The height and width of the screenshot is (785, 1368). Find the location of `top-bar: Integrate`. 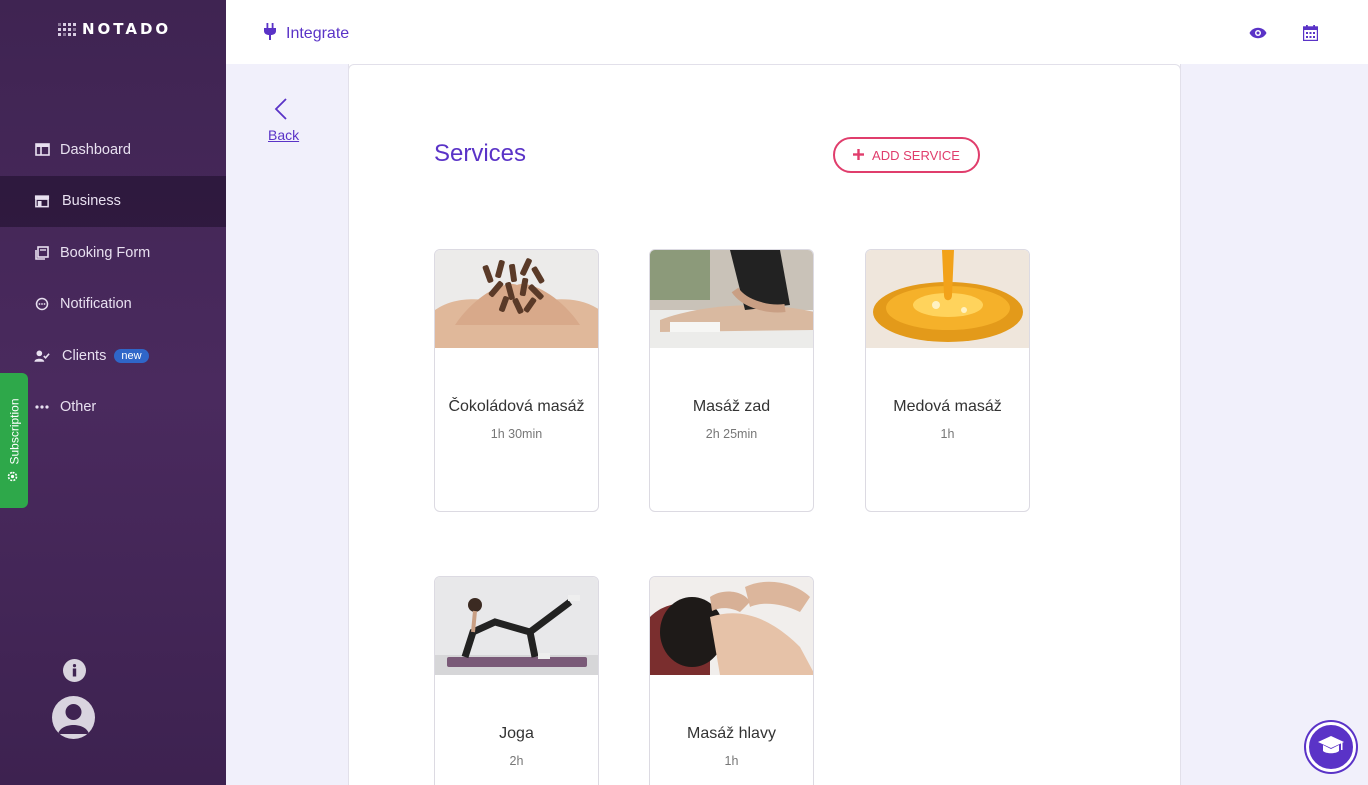

top-bar: Integrate is located at coordinates (797, 32).